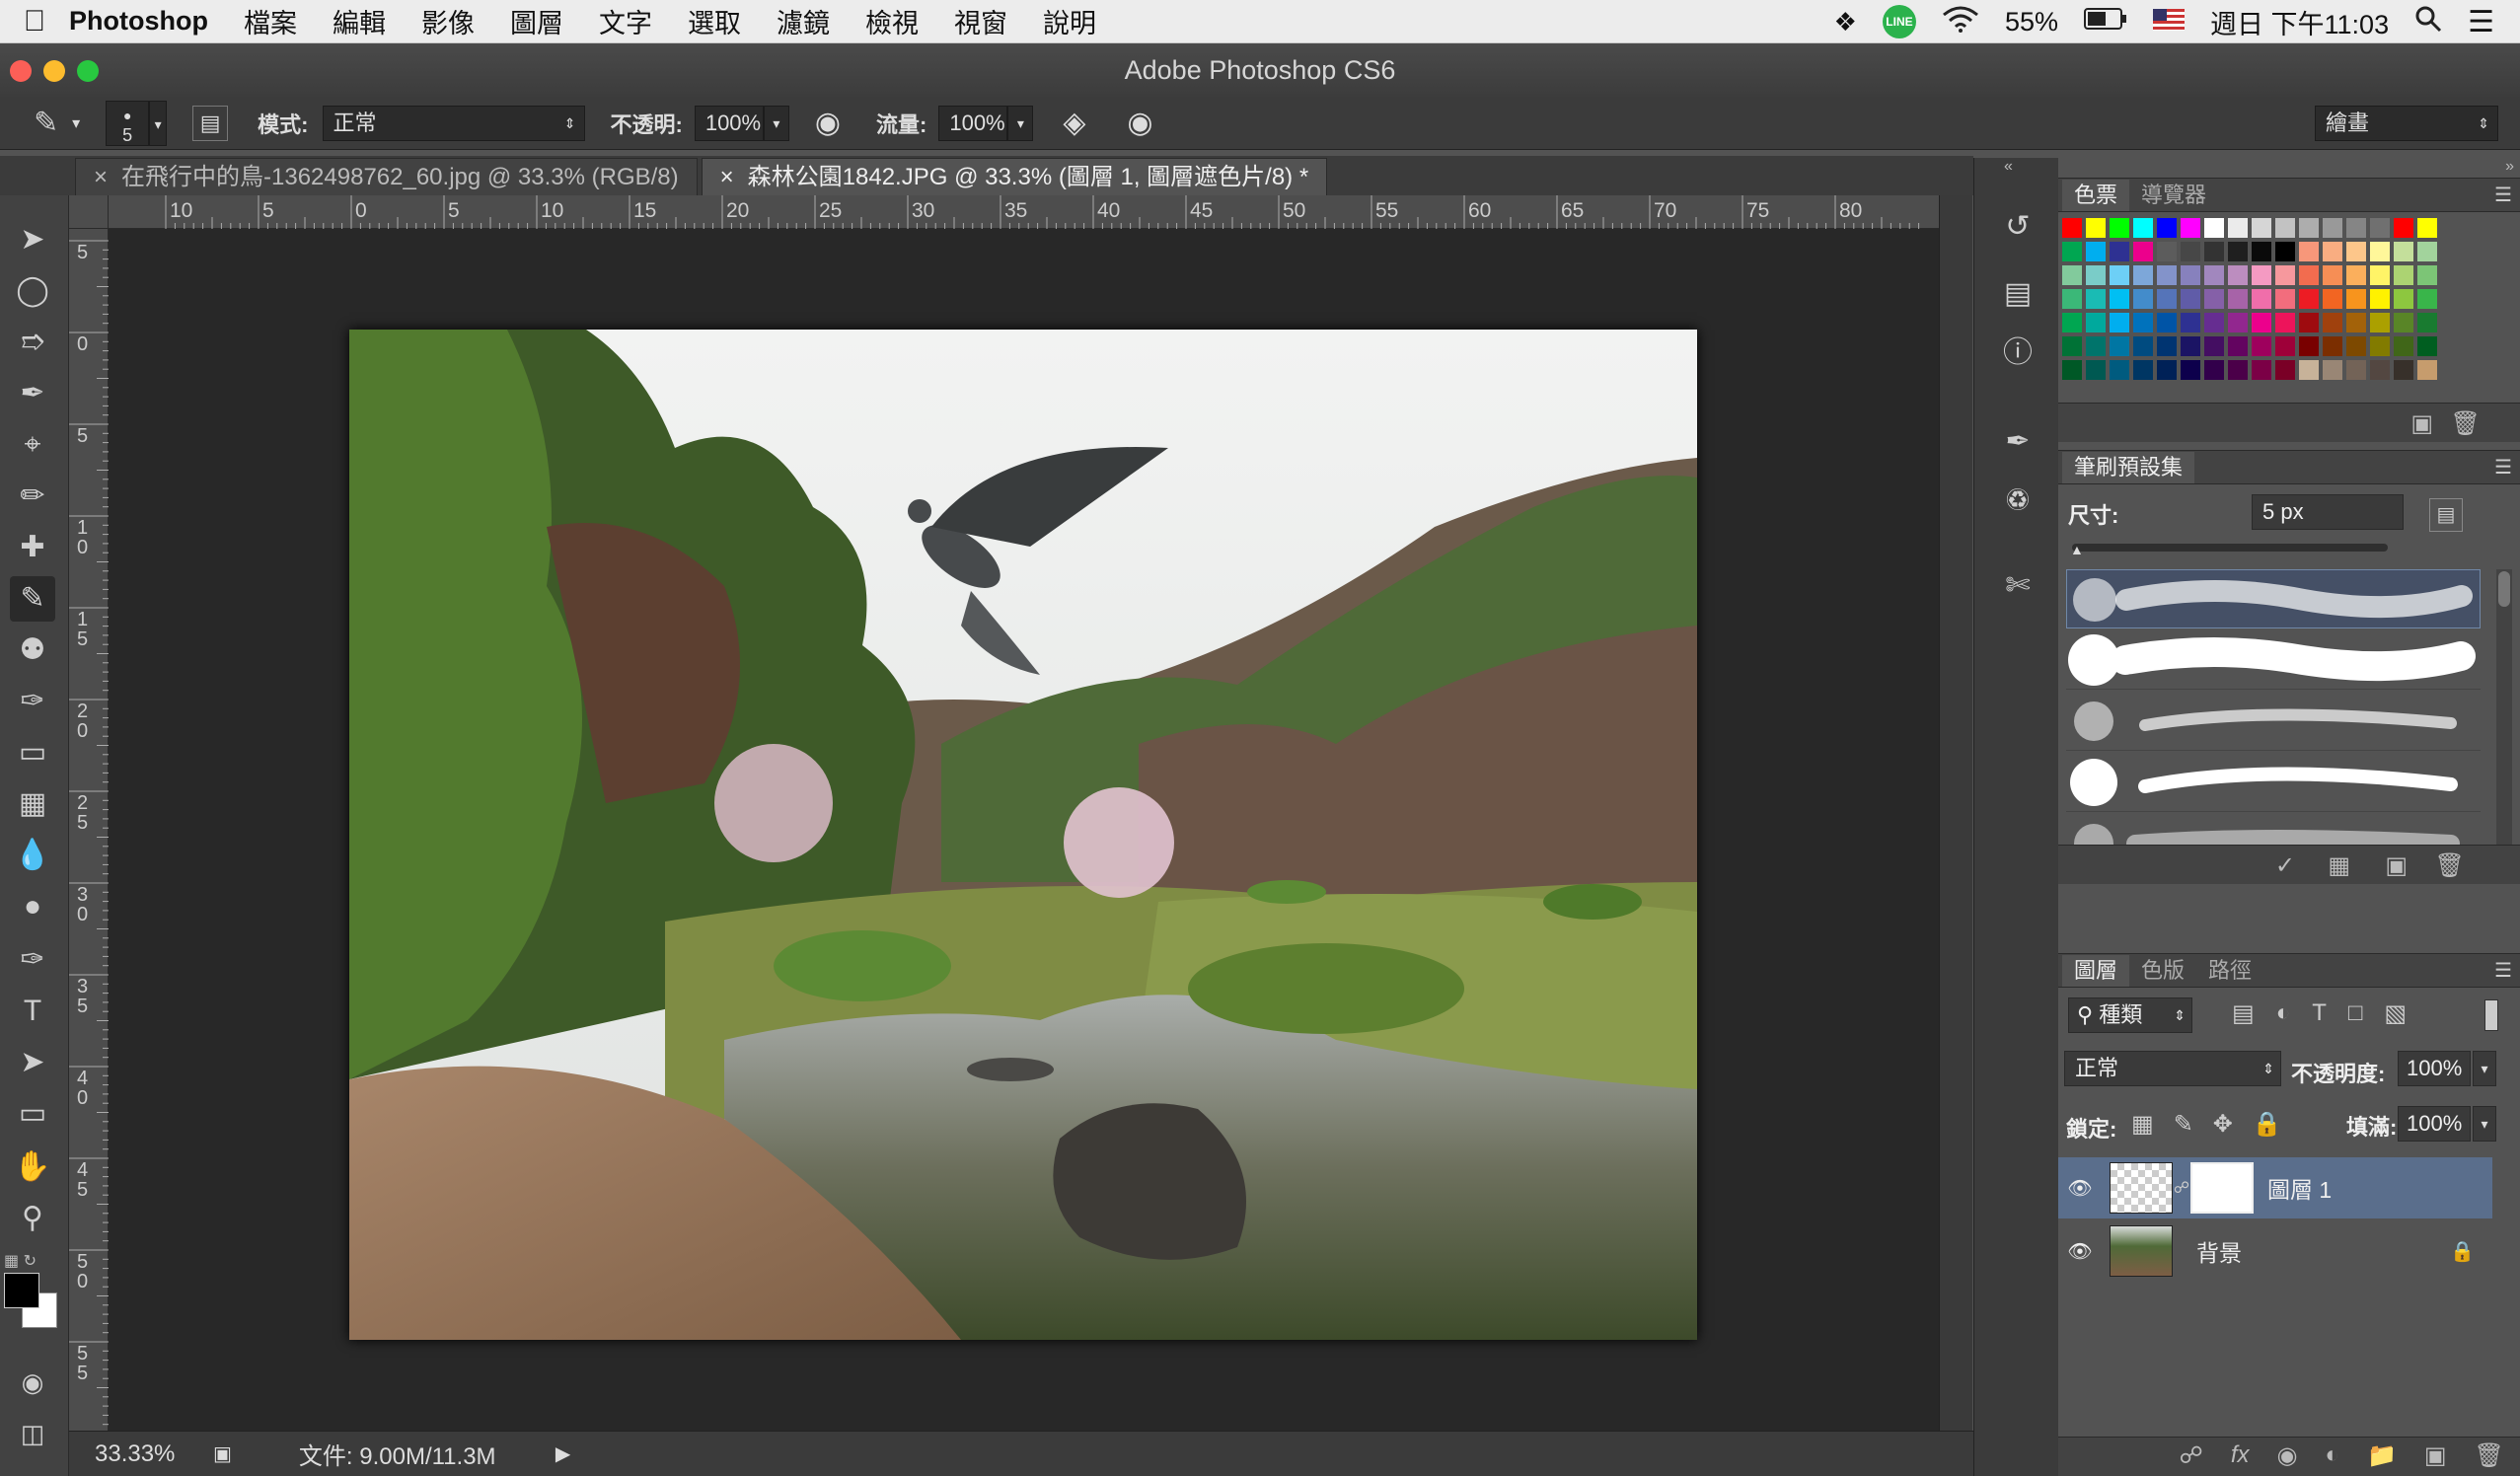 The height and width of the screenshot is (1476, 2520). I want to click on menu-window: 視窗, so click(980, 21).